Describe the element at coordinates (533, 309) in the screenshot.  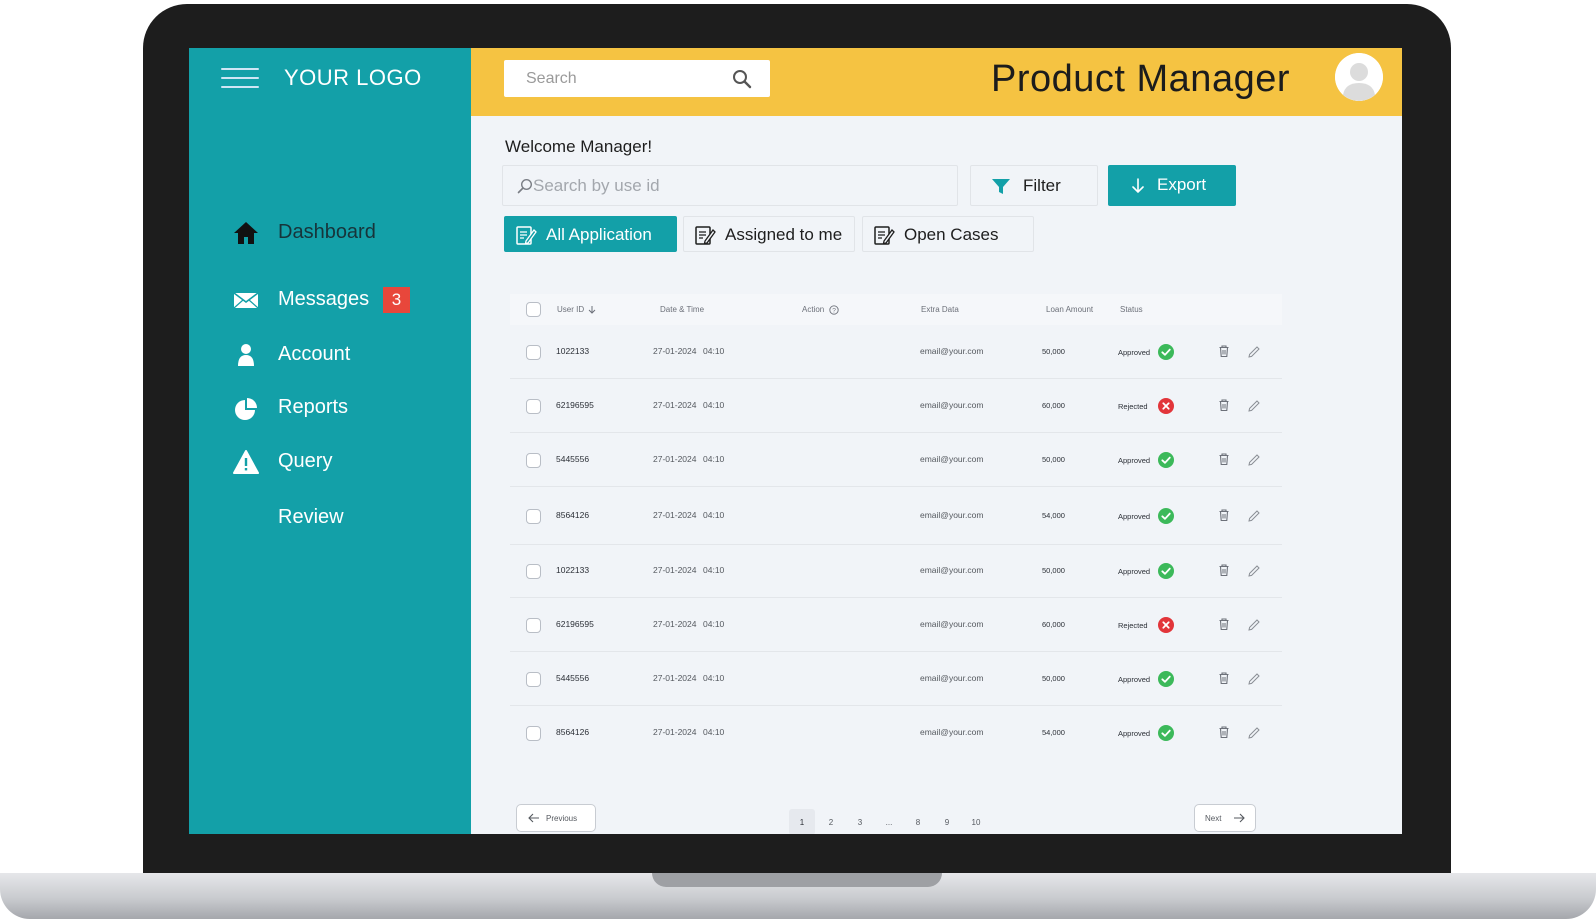
I see `select-all-checkbox` at that location.